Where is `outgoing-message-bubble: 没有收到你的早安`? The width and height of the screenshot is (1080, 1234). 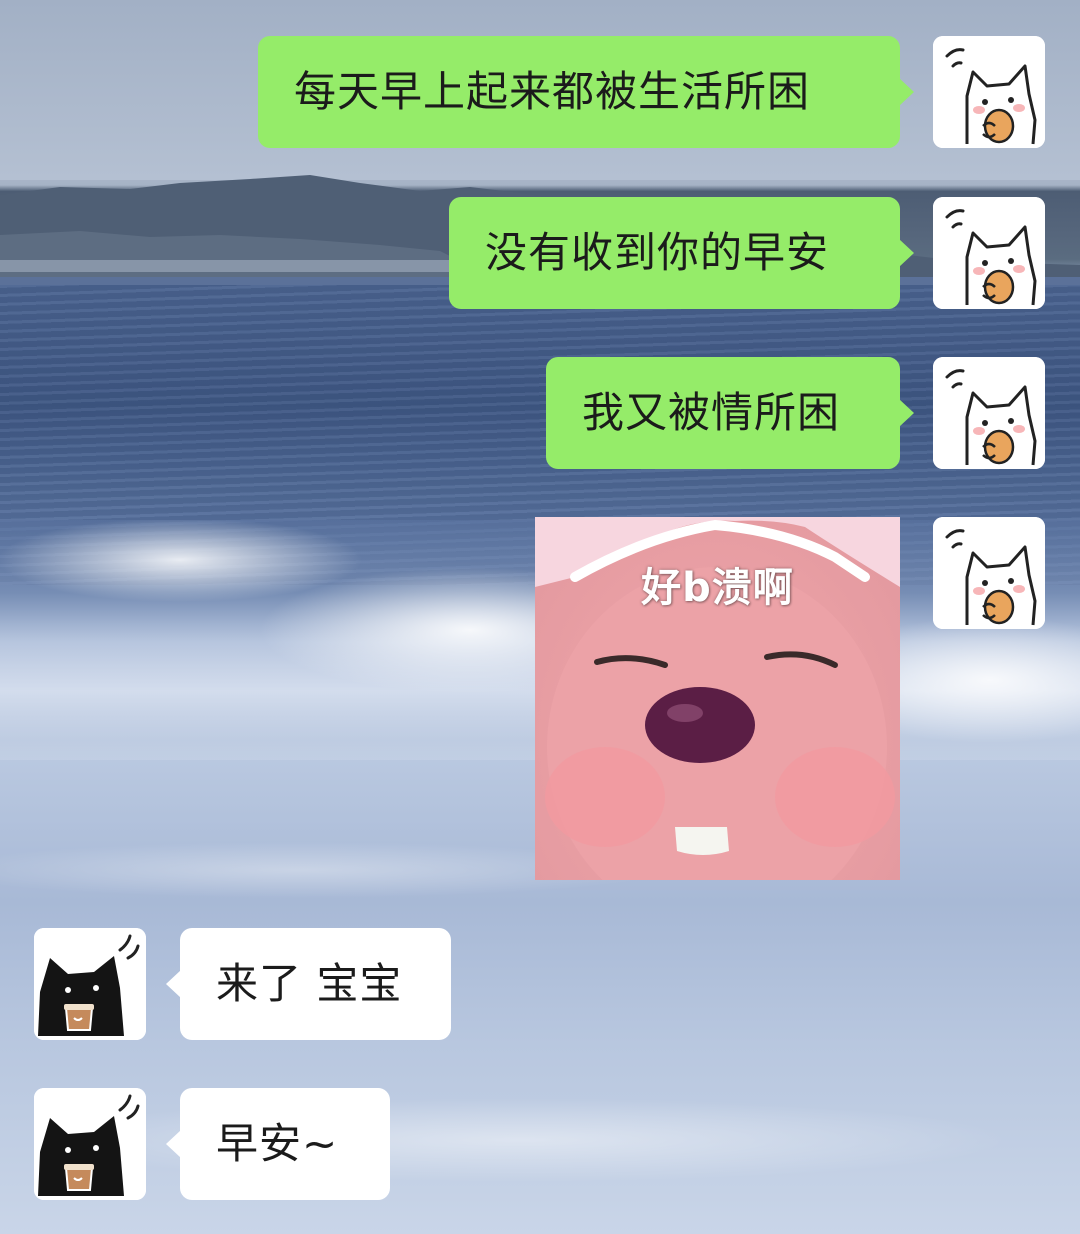
outgoing-message-bubble: 没有收到你的早安 is located at coordinates (681, 253).